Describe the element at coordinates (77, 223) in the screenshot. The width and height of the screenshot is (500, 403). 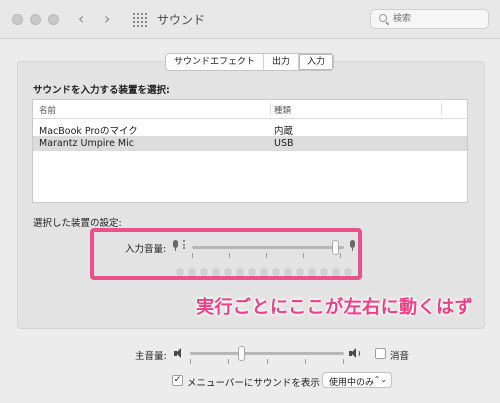
I see `device-settings-label: 選択した装置の設定:` at that location.